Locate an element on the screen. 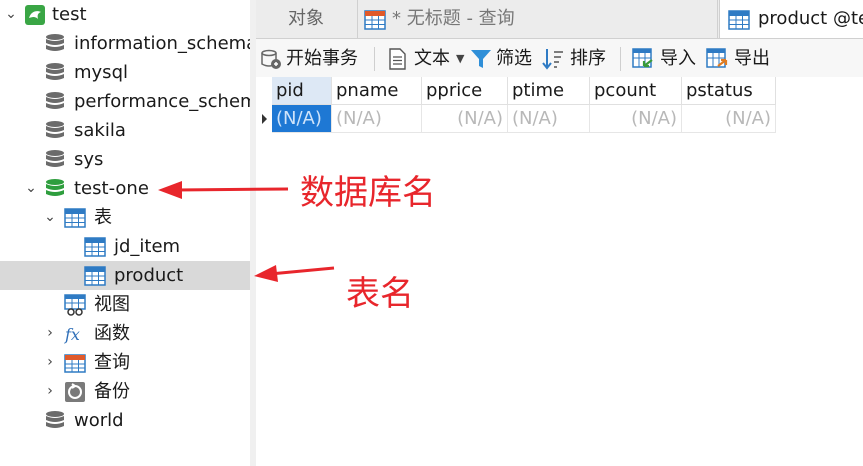 This screenshot has height=466, width=863. arrow-to-database is located at coordinates (223, 190).